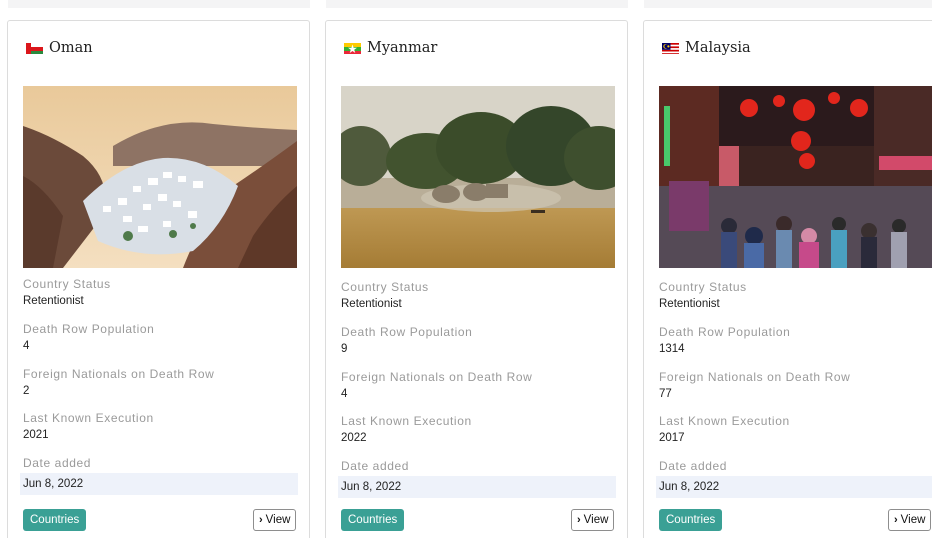  I want to click on death-row-population-value: 4, so click(26, 346).